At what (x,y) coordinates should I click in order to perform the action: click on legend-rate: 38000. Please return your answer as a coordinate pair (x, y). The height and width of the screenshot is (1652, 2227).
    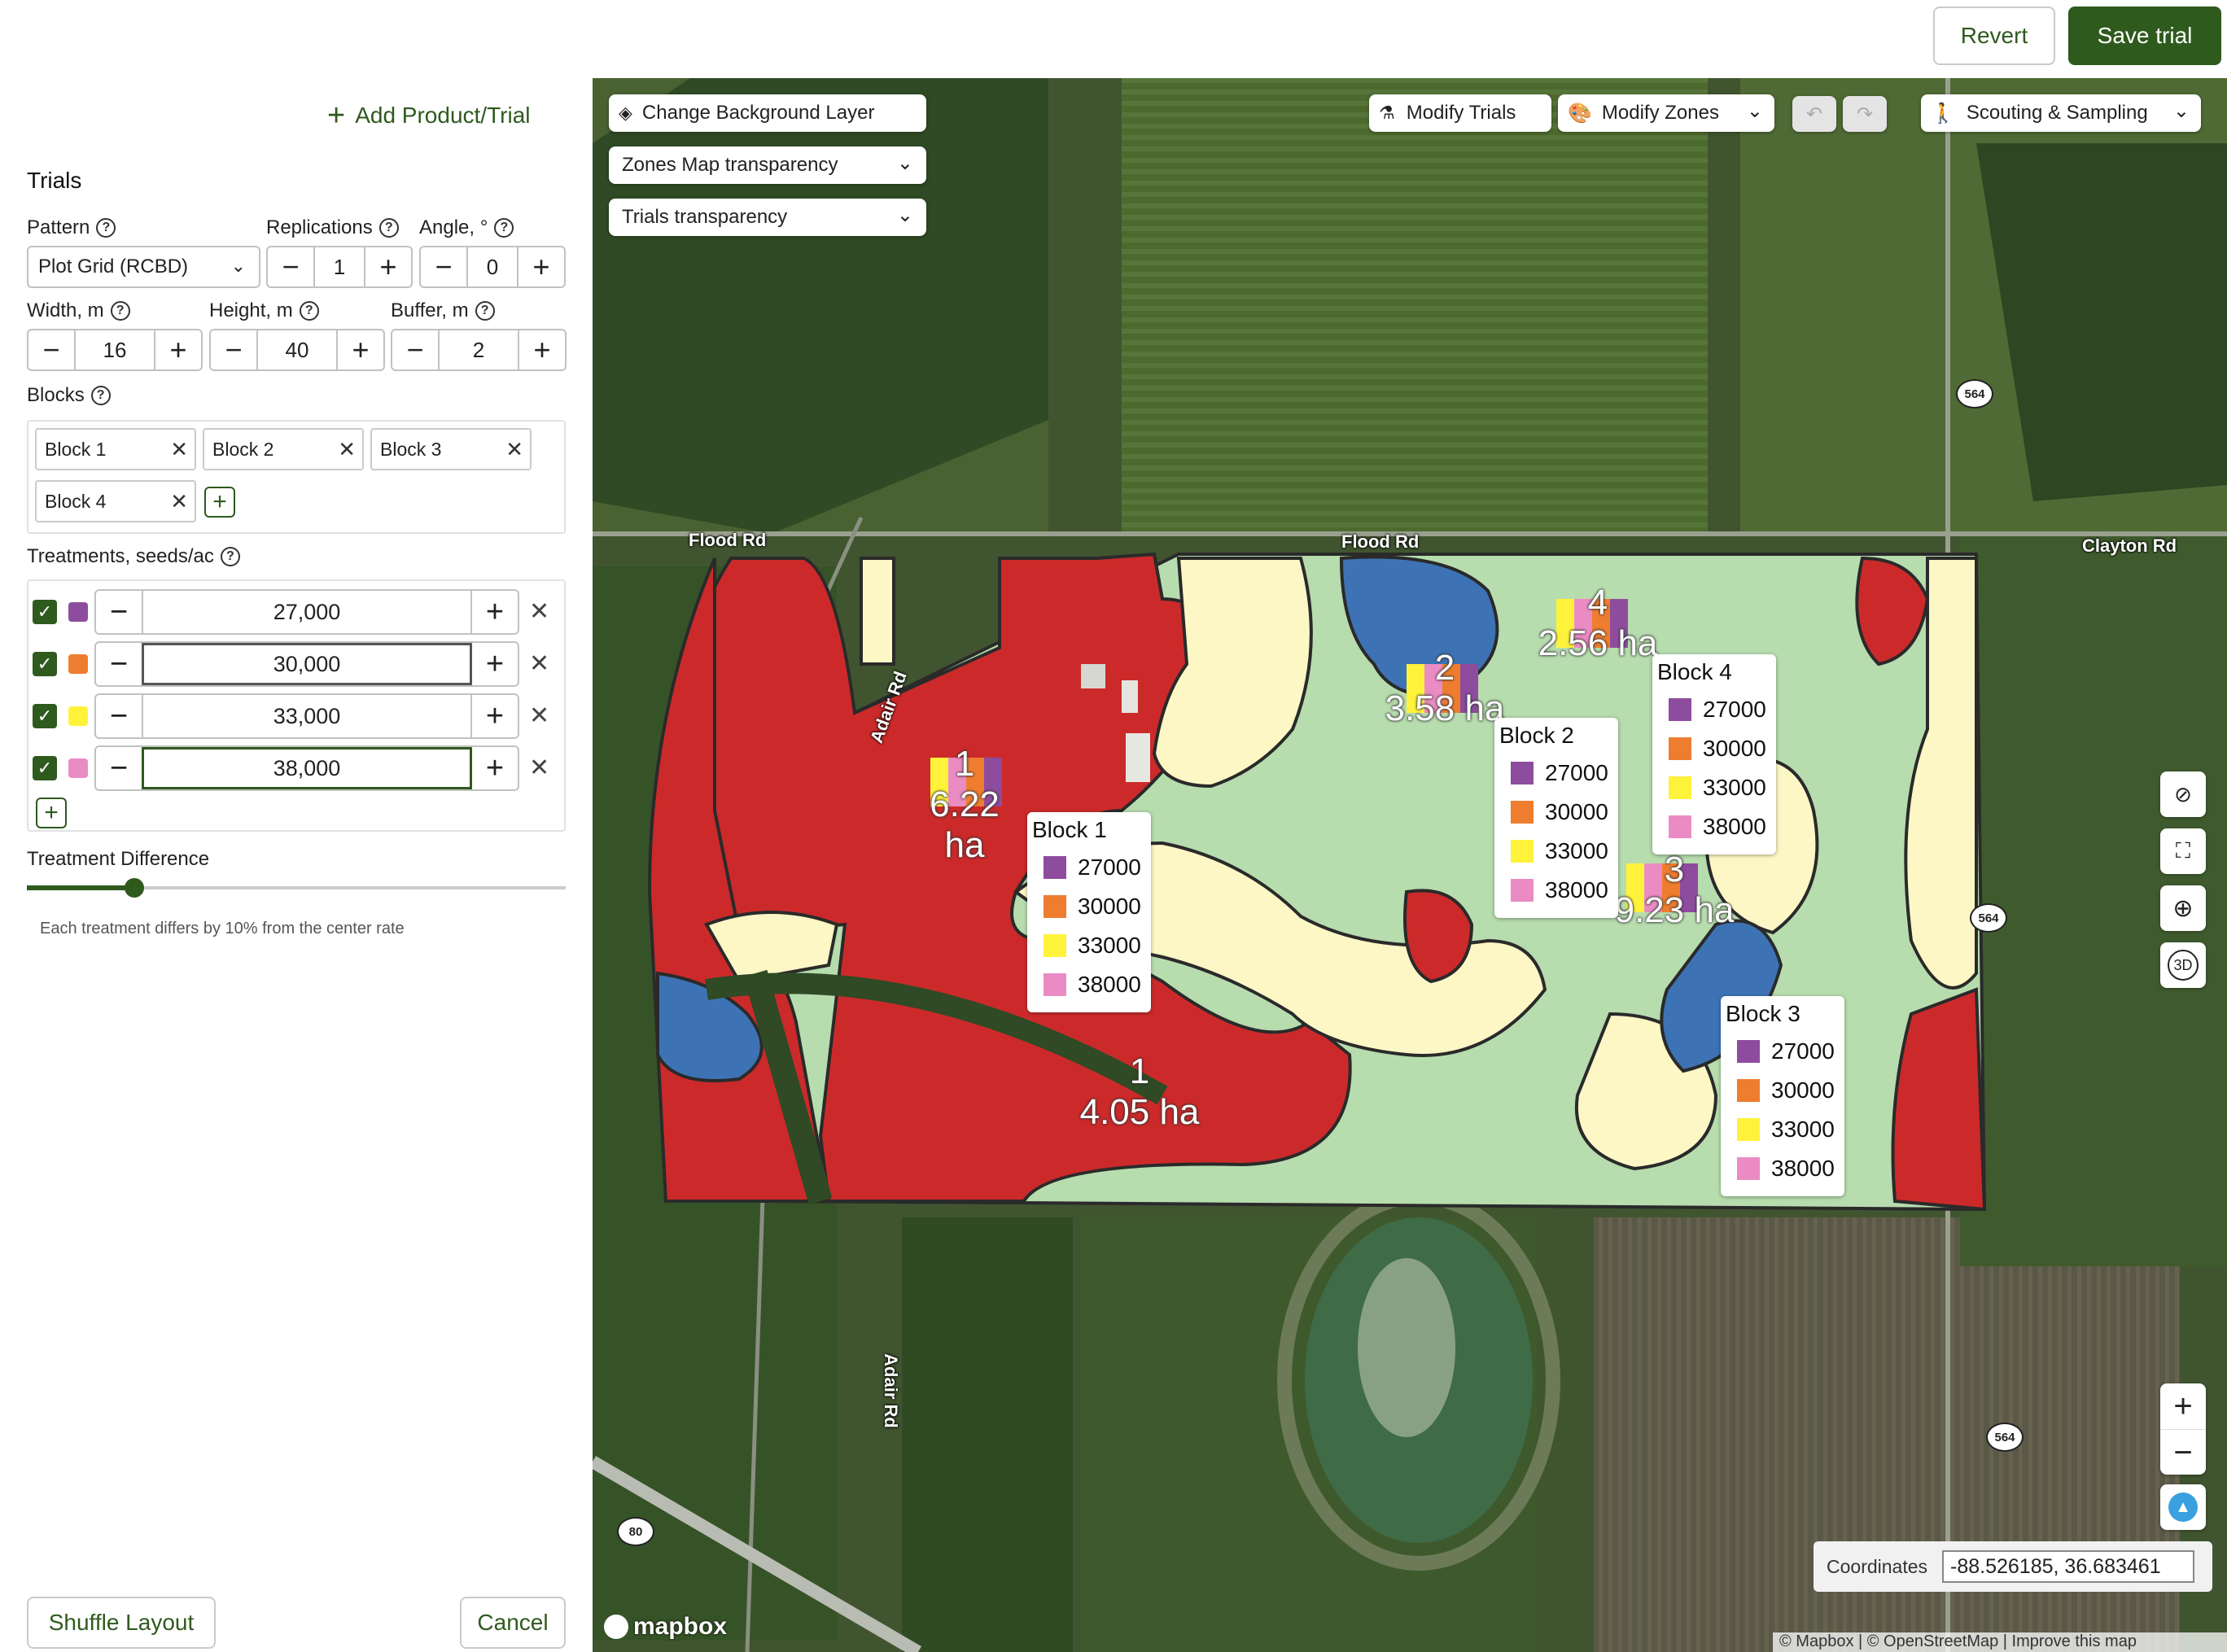
    Looking at the image, I should click on (1735, 826).